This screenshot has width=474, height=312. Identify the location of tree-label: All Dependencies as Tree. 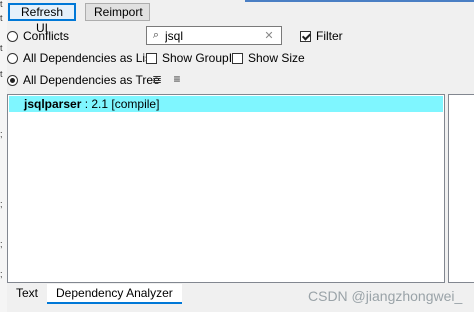
(91, 80).